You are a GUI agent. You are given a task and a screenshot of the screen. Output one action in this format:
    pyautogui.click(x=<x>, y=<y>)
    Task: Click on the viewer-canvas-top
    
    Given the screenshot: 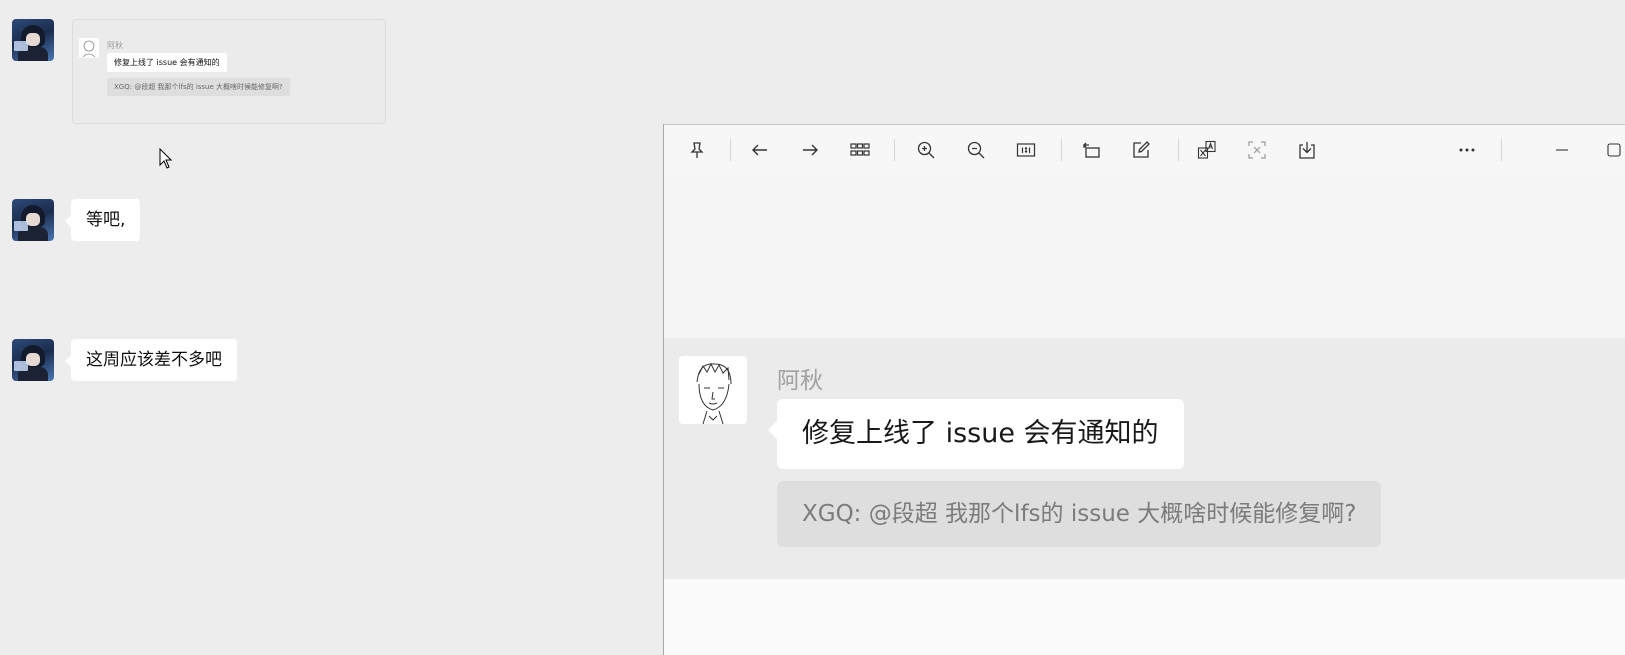 What is the action you would take?
    pyautogui.click(x=1144, y=256)
    